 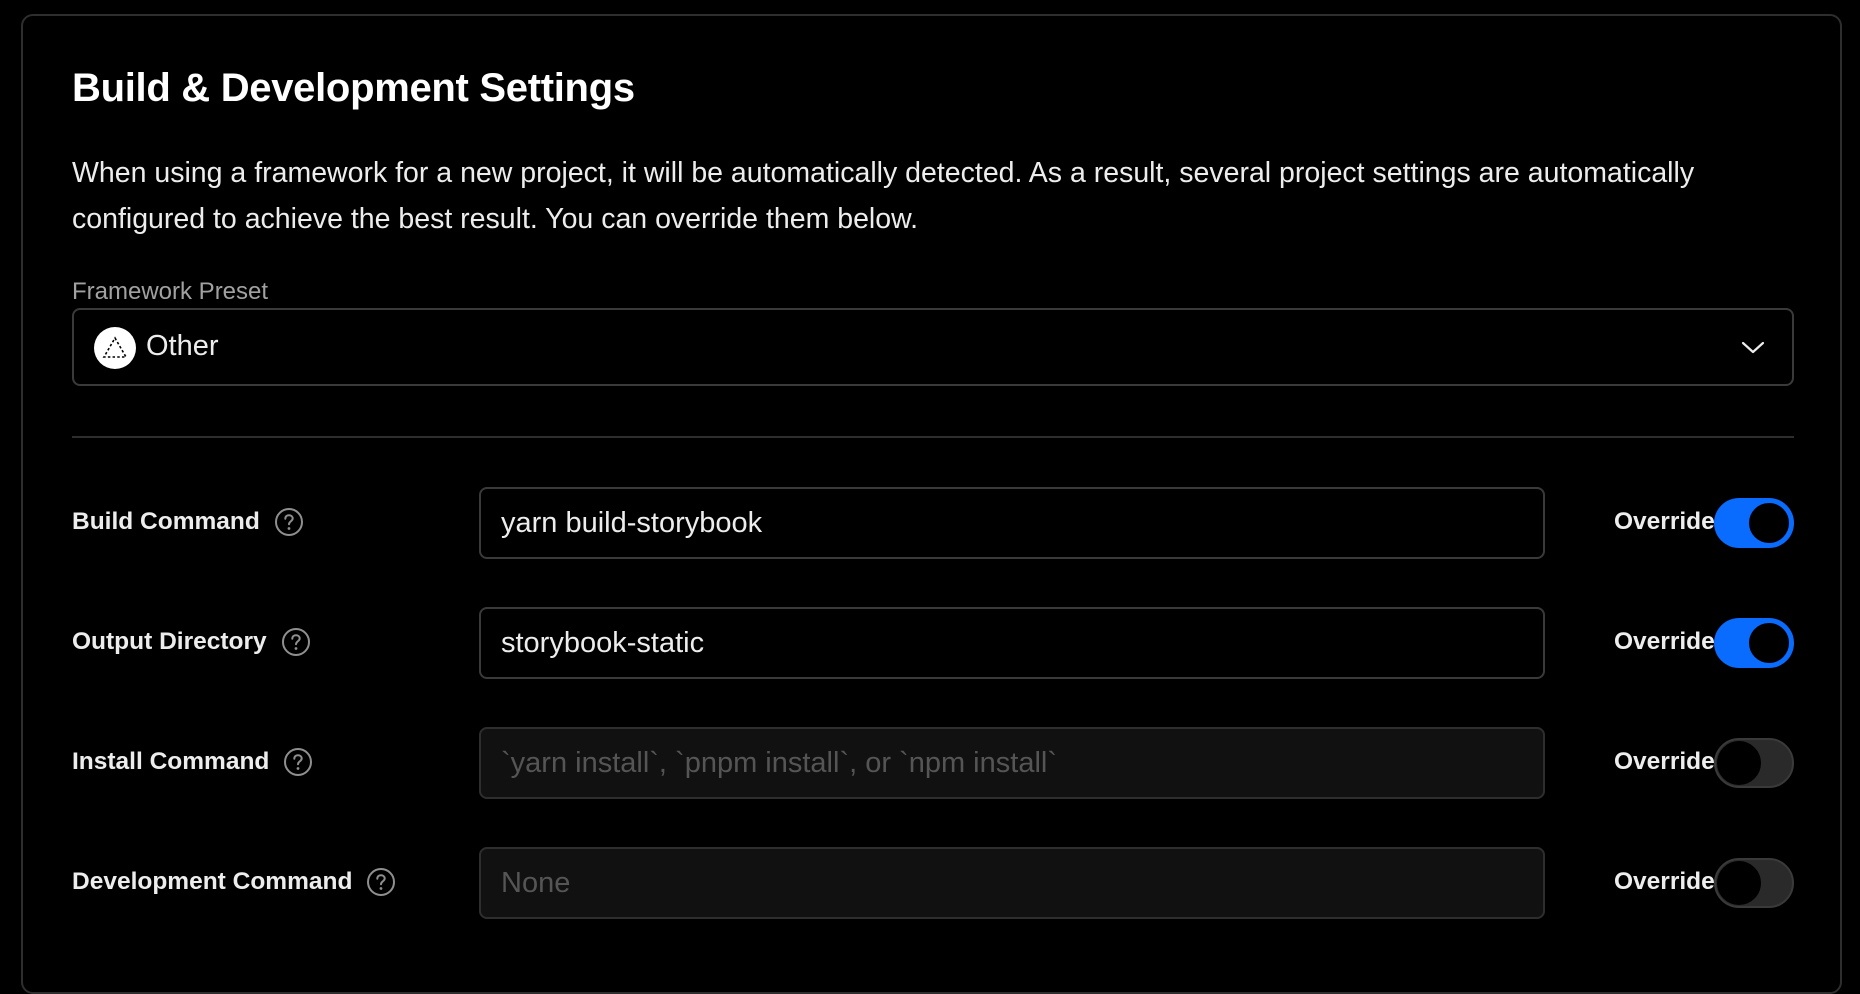 I want to click on framework-preset-value: Other, so click(x=182, y=346).